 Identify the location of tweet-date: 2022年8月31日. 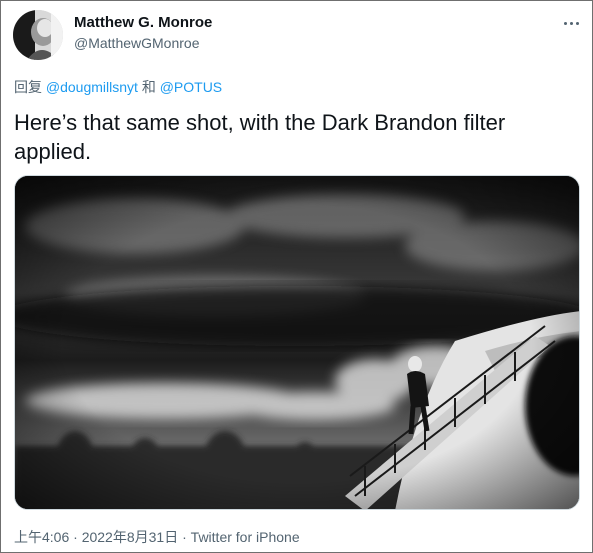
(130, 537).